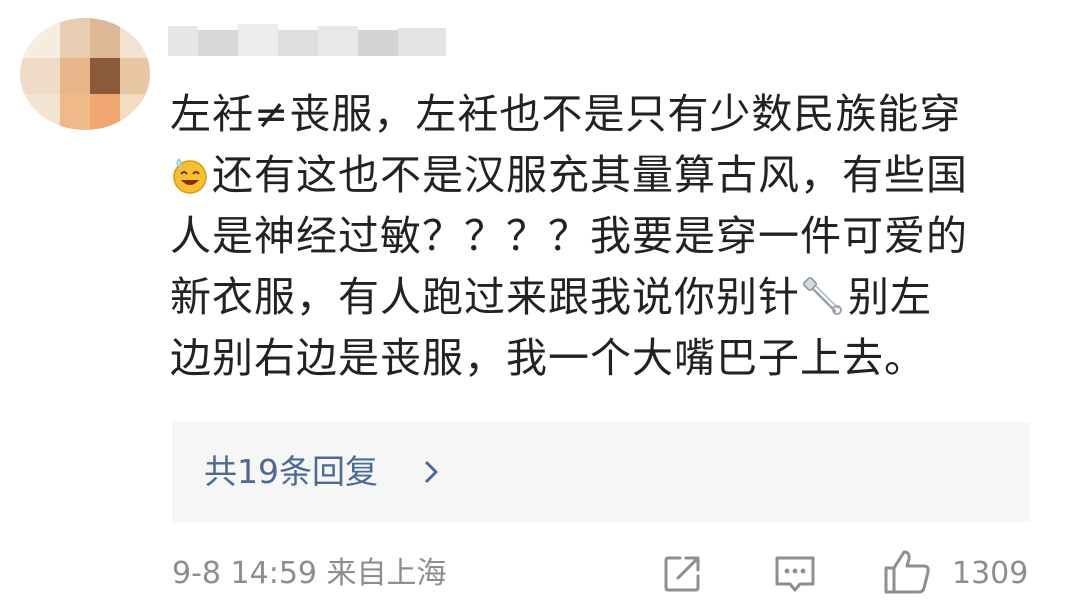 The height and width of the screenshot is (602, 1065). I want to click on comment-footer: 9-8 14:59 来自上海 1309, so click(602, 575).